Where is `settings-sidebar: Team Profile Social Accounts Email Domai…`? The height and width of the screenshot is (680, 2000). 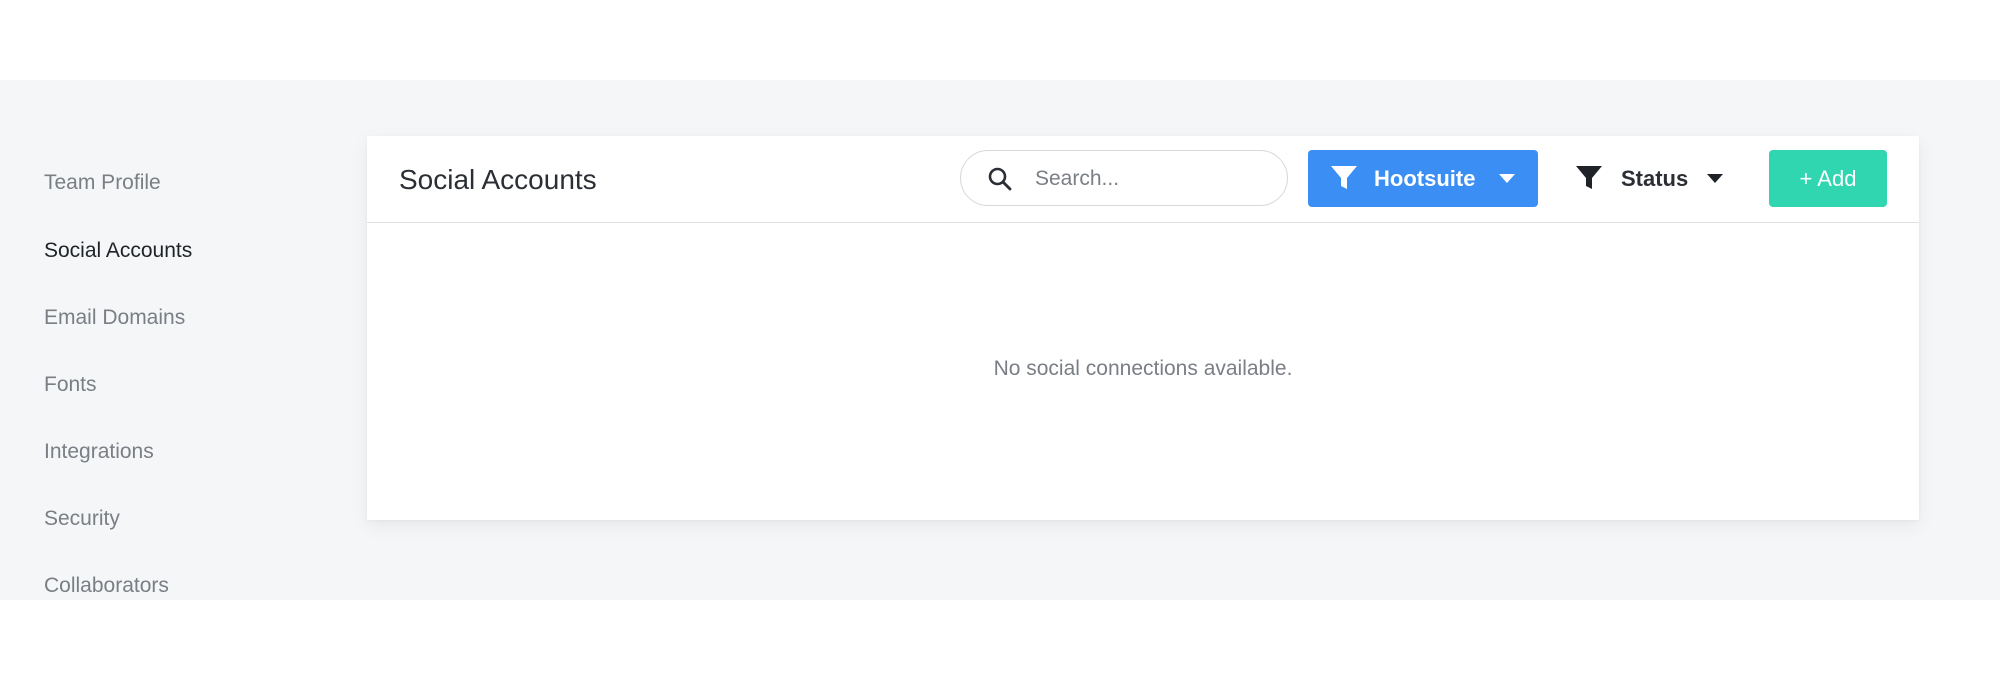
settings-sidebar: Team Profile Social Accounts Email Domai… is located at coordinates (194, 340).